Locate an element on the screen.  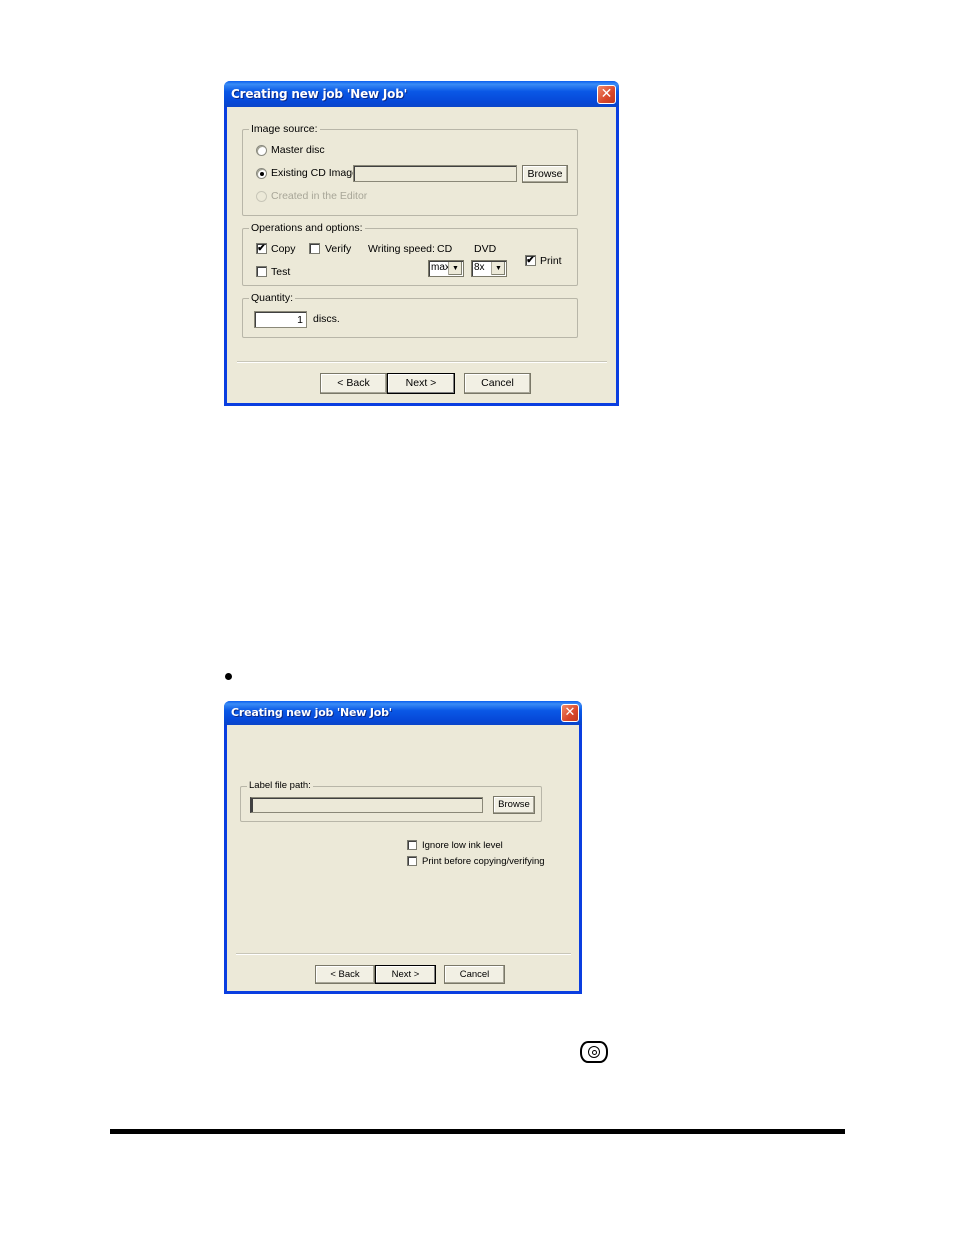
label-file-group: Label file path: Browse is located at coordinates (391, 801).